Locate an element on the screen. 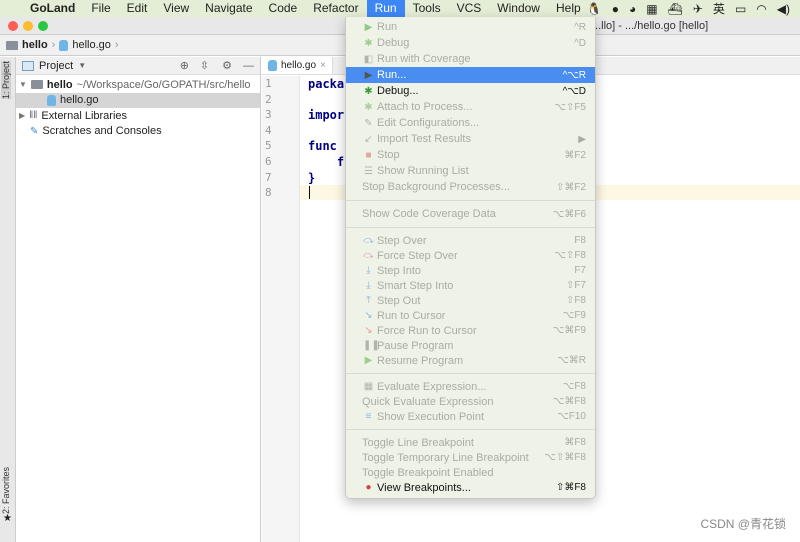  line-number: 7 is located at coordinates (268, 177).